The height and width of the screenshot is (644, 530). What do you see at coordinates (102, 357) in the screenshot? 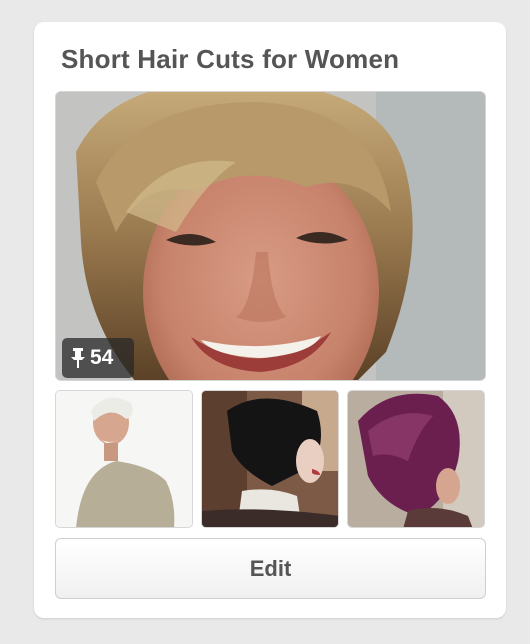
I see `pin-count: 54` at bounding box center [102, 357].